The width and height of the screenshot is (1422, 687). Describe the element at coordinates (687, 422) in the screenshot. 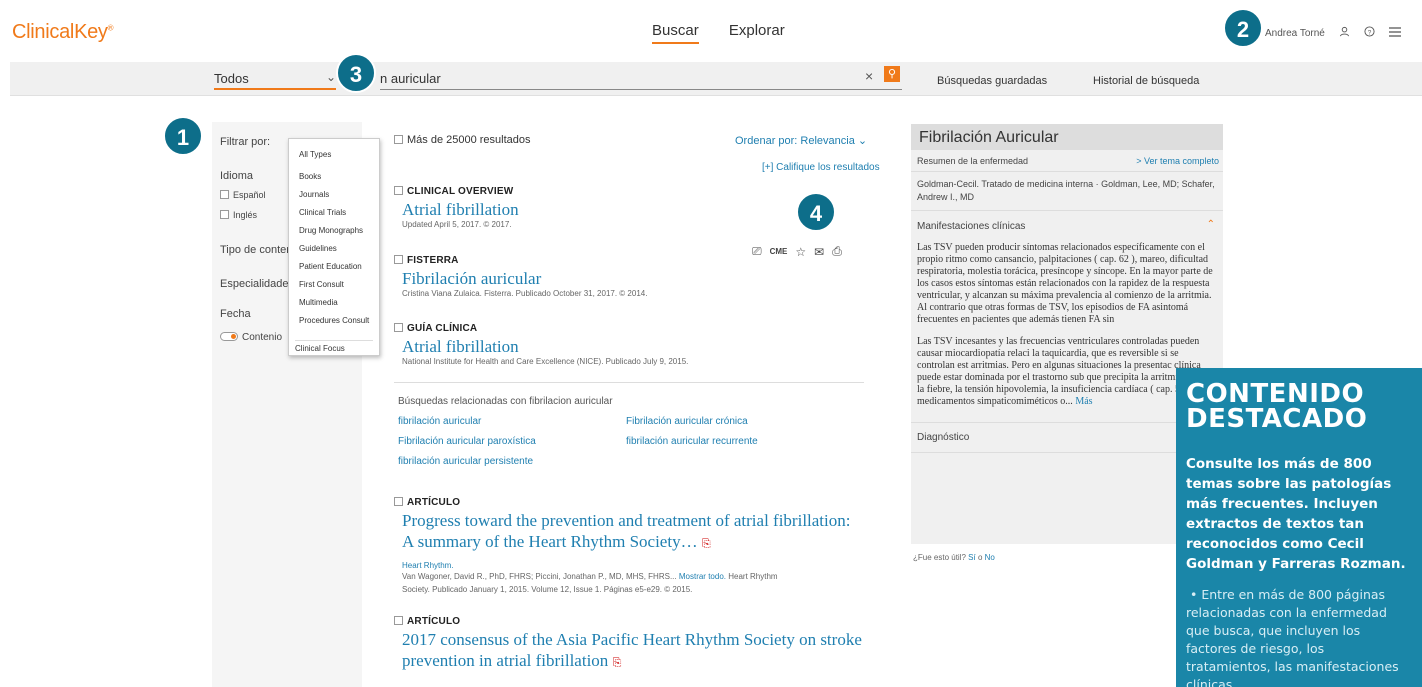

I see `related-link: Fibrilación auricular crónica` at that location.